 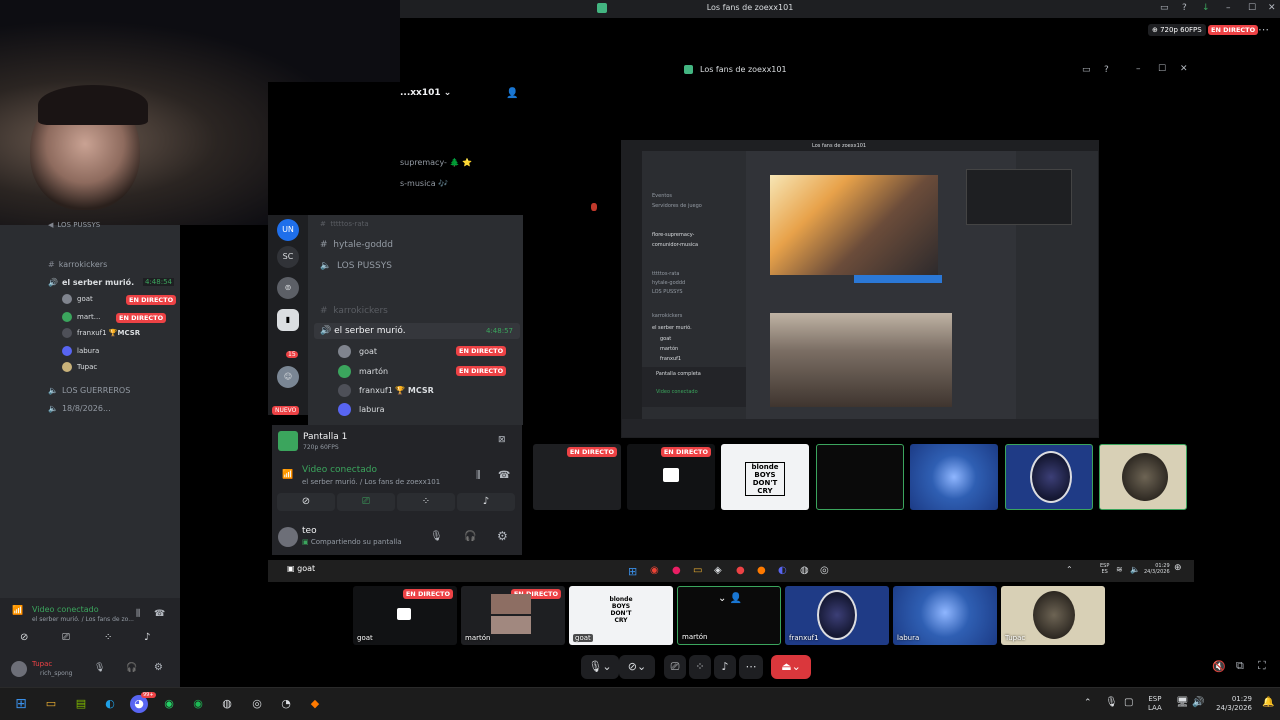 What do you see at coordinates (665, 339) in the screenshot?
I see `shared-user: goat` at bounding box center [665, 339].